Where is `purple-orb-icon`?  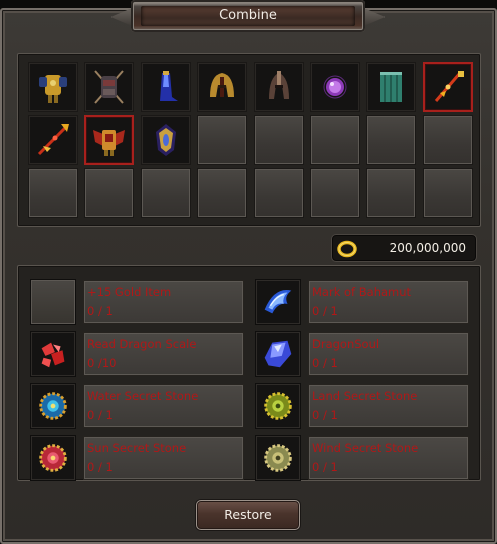 purple-orb-icon is located at coordinates (335, 87).